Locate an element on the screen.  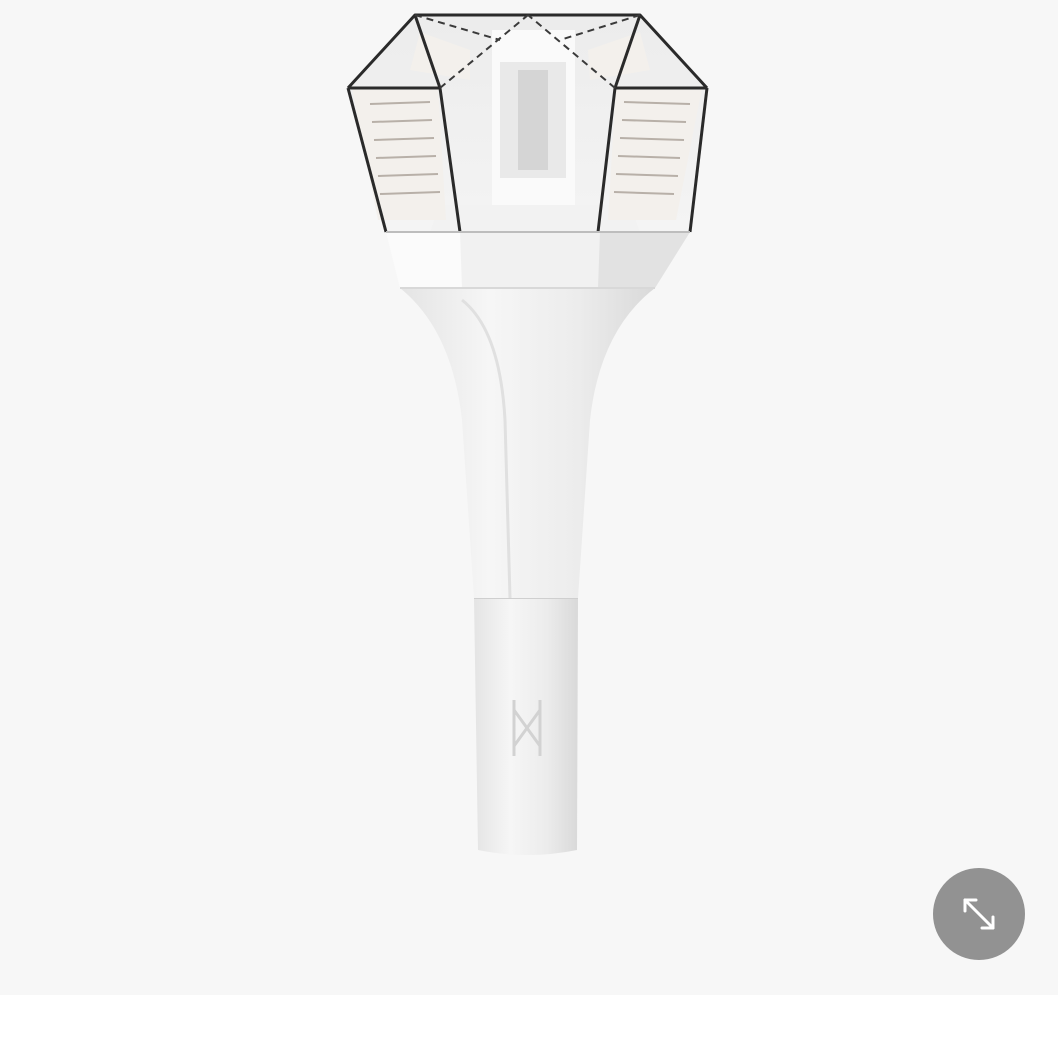
product-info is located at coordinates (529, 1026).